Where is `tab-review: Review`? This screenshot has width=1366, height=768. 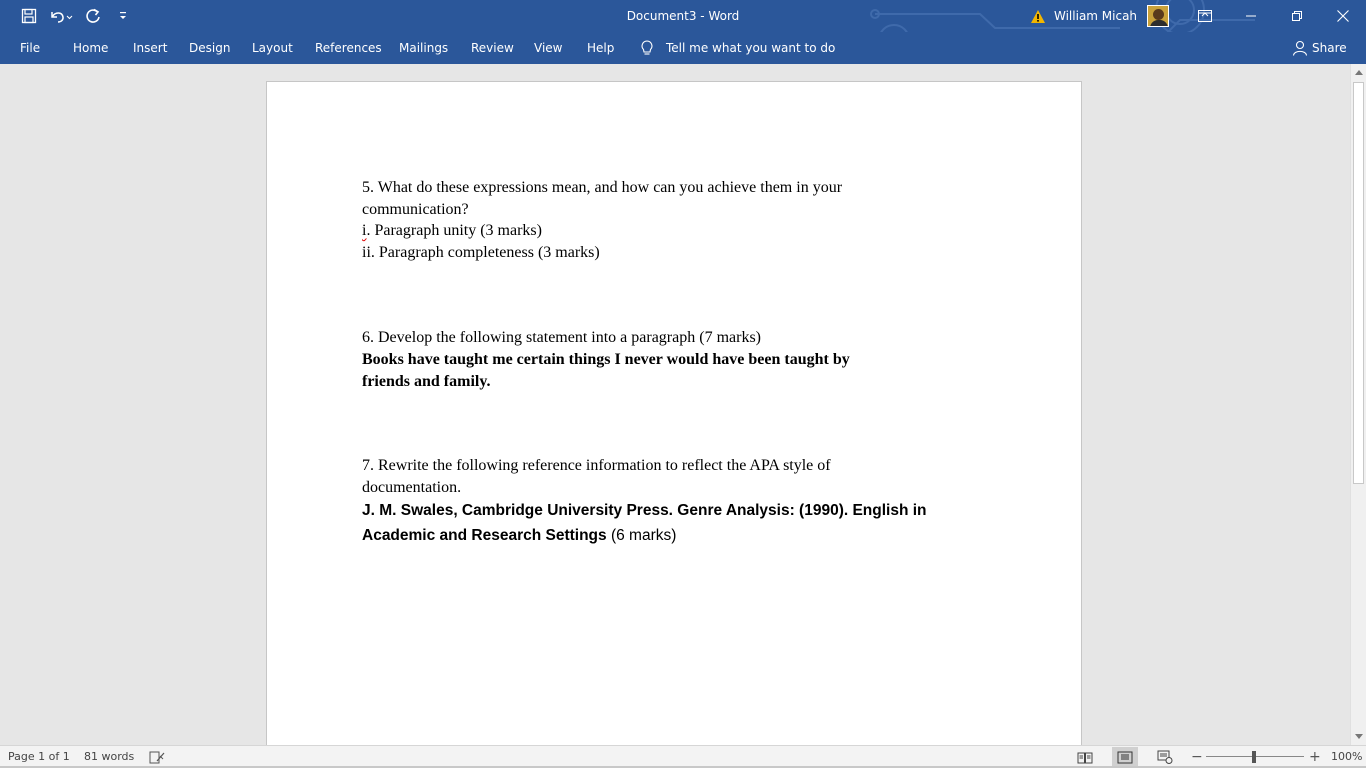
tab-review: Review is located at coordinates (492, 48).